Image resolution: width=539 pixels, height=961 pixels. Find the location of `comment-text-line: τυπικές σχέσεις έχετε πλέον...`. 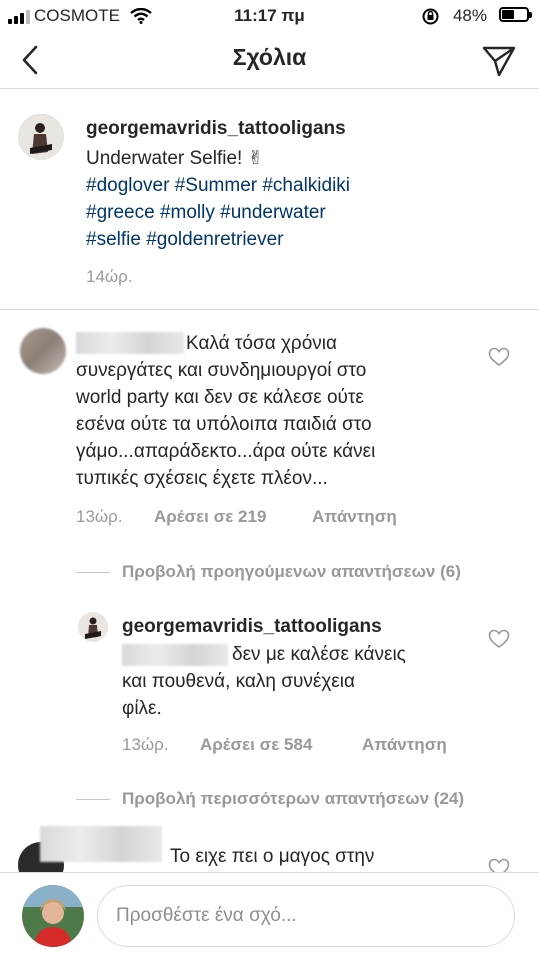

comment-text-line: τυπικές σχέσεις έχετε πλέον... is located at coordinates (202, 478).